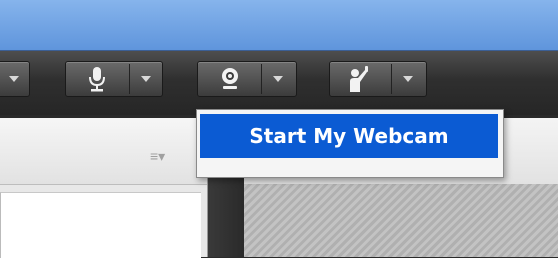  What do you see at coordinates (359, 79) in the screenshot?
I see `raise-hand-icon` at bounding box center [359, 79].